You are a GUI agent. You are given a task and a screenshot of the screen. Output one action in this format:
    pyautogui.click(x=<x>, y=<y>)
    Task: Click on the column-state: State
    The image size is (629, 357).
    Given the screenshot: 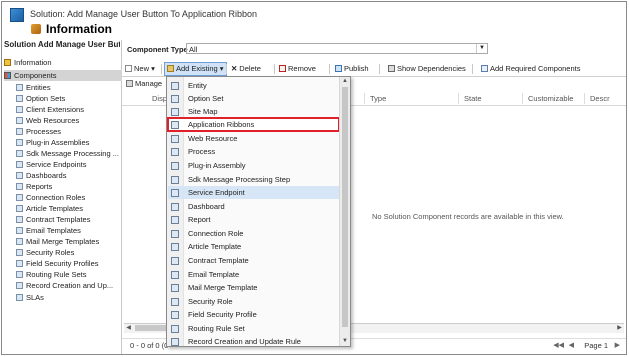 What is the action you would take?
    pyautogui.click(x=473, y=98)
    